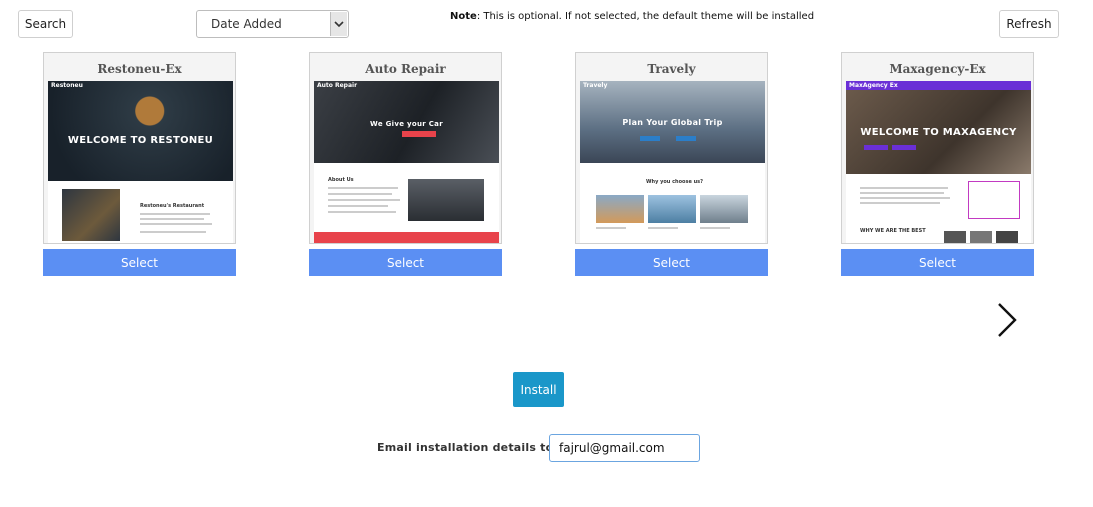 This screenshot has height=507, width=1093. I want to click on email-label: Email installation details to :, so click(469, 447).